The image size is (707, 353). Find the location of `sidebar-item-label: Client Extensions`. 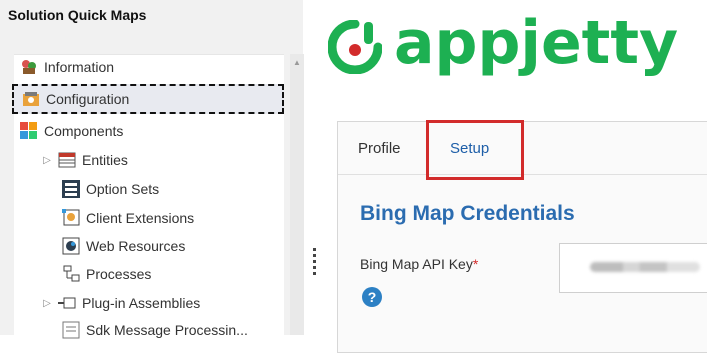

sidebar-item-label: Client Extensions is located at coordinates (140, 218).